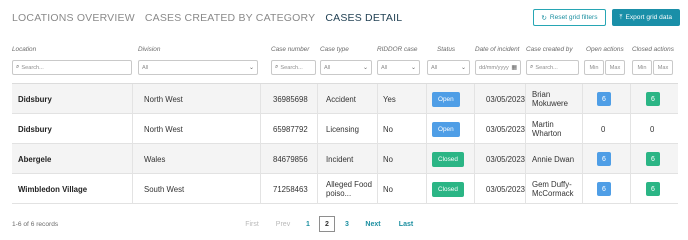 Image resolution: width=688 pixels, height=240 pixels. I want to click on grid-actions: ↻ Reset grid filters ⤒ Export grid data, so click(606, 17).